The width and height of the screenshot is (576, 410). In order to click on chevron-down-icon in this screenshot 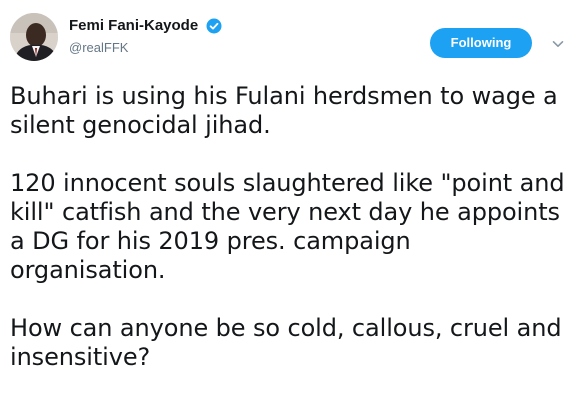, I will do `click(558, 43)`.